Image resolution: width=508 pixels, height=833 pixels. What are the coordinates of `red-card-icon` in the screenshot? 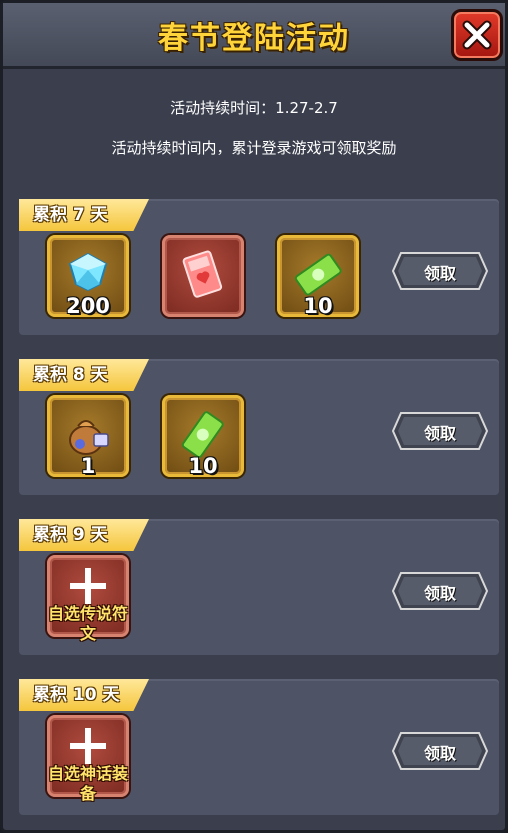 It's located at (202, 274).